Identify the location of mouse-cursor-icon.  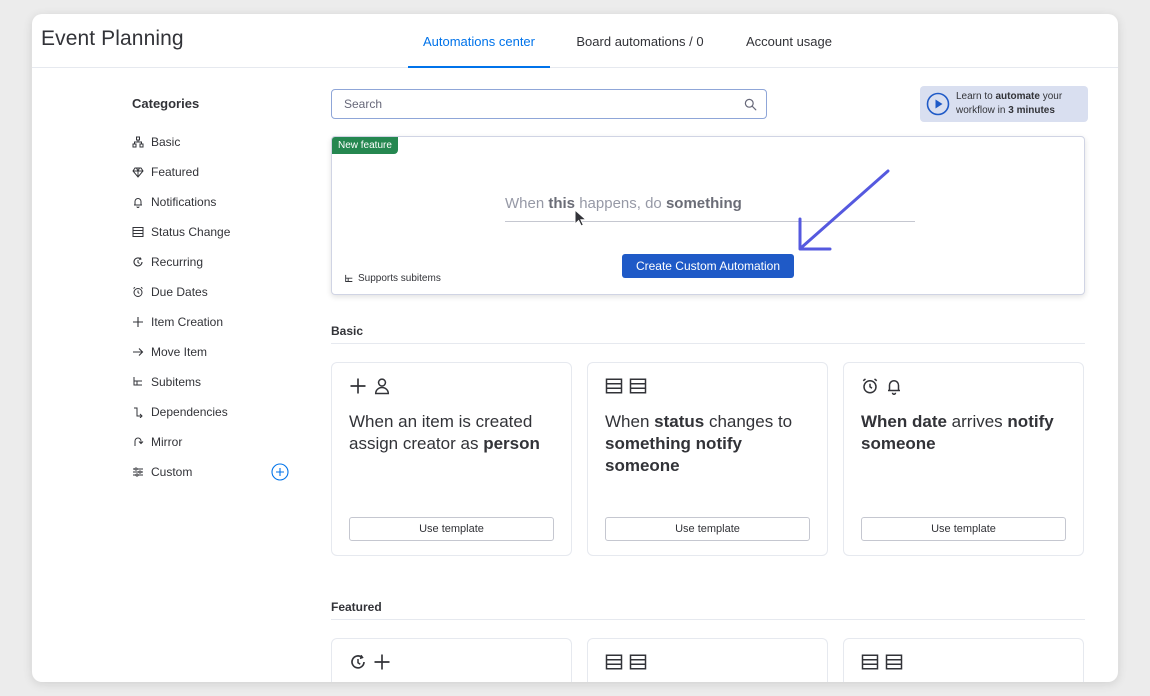
(581, 218).